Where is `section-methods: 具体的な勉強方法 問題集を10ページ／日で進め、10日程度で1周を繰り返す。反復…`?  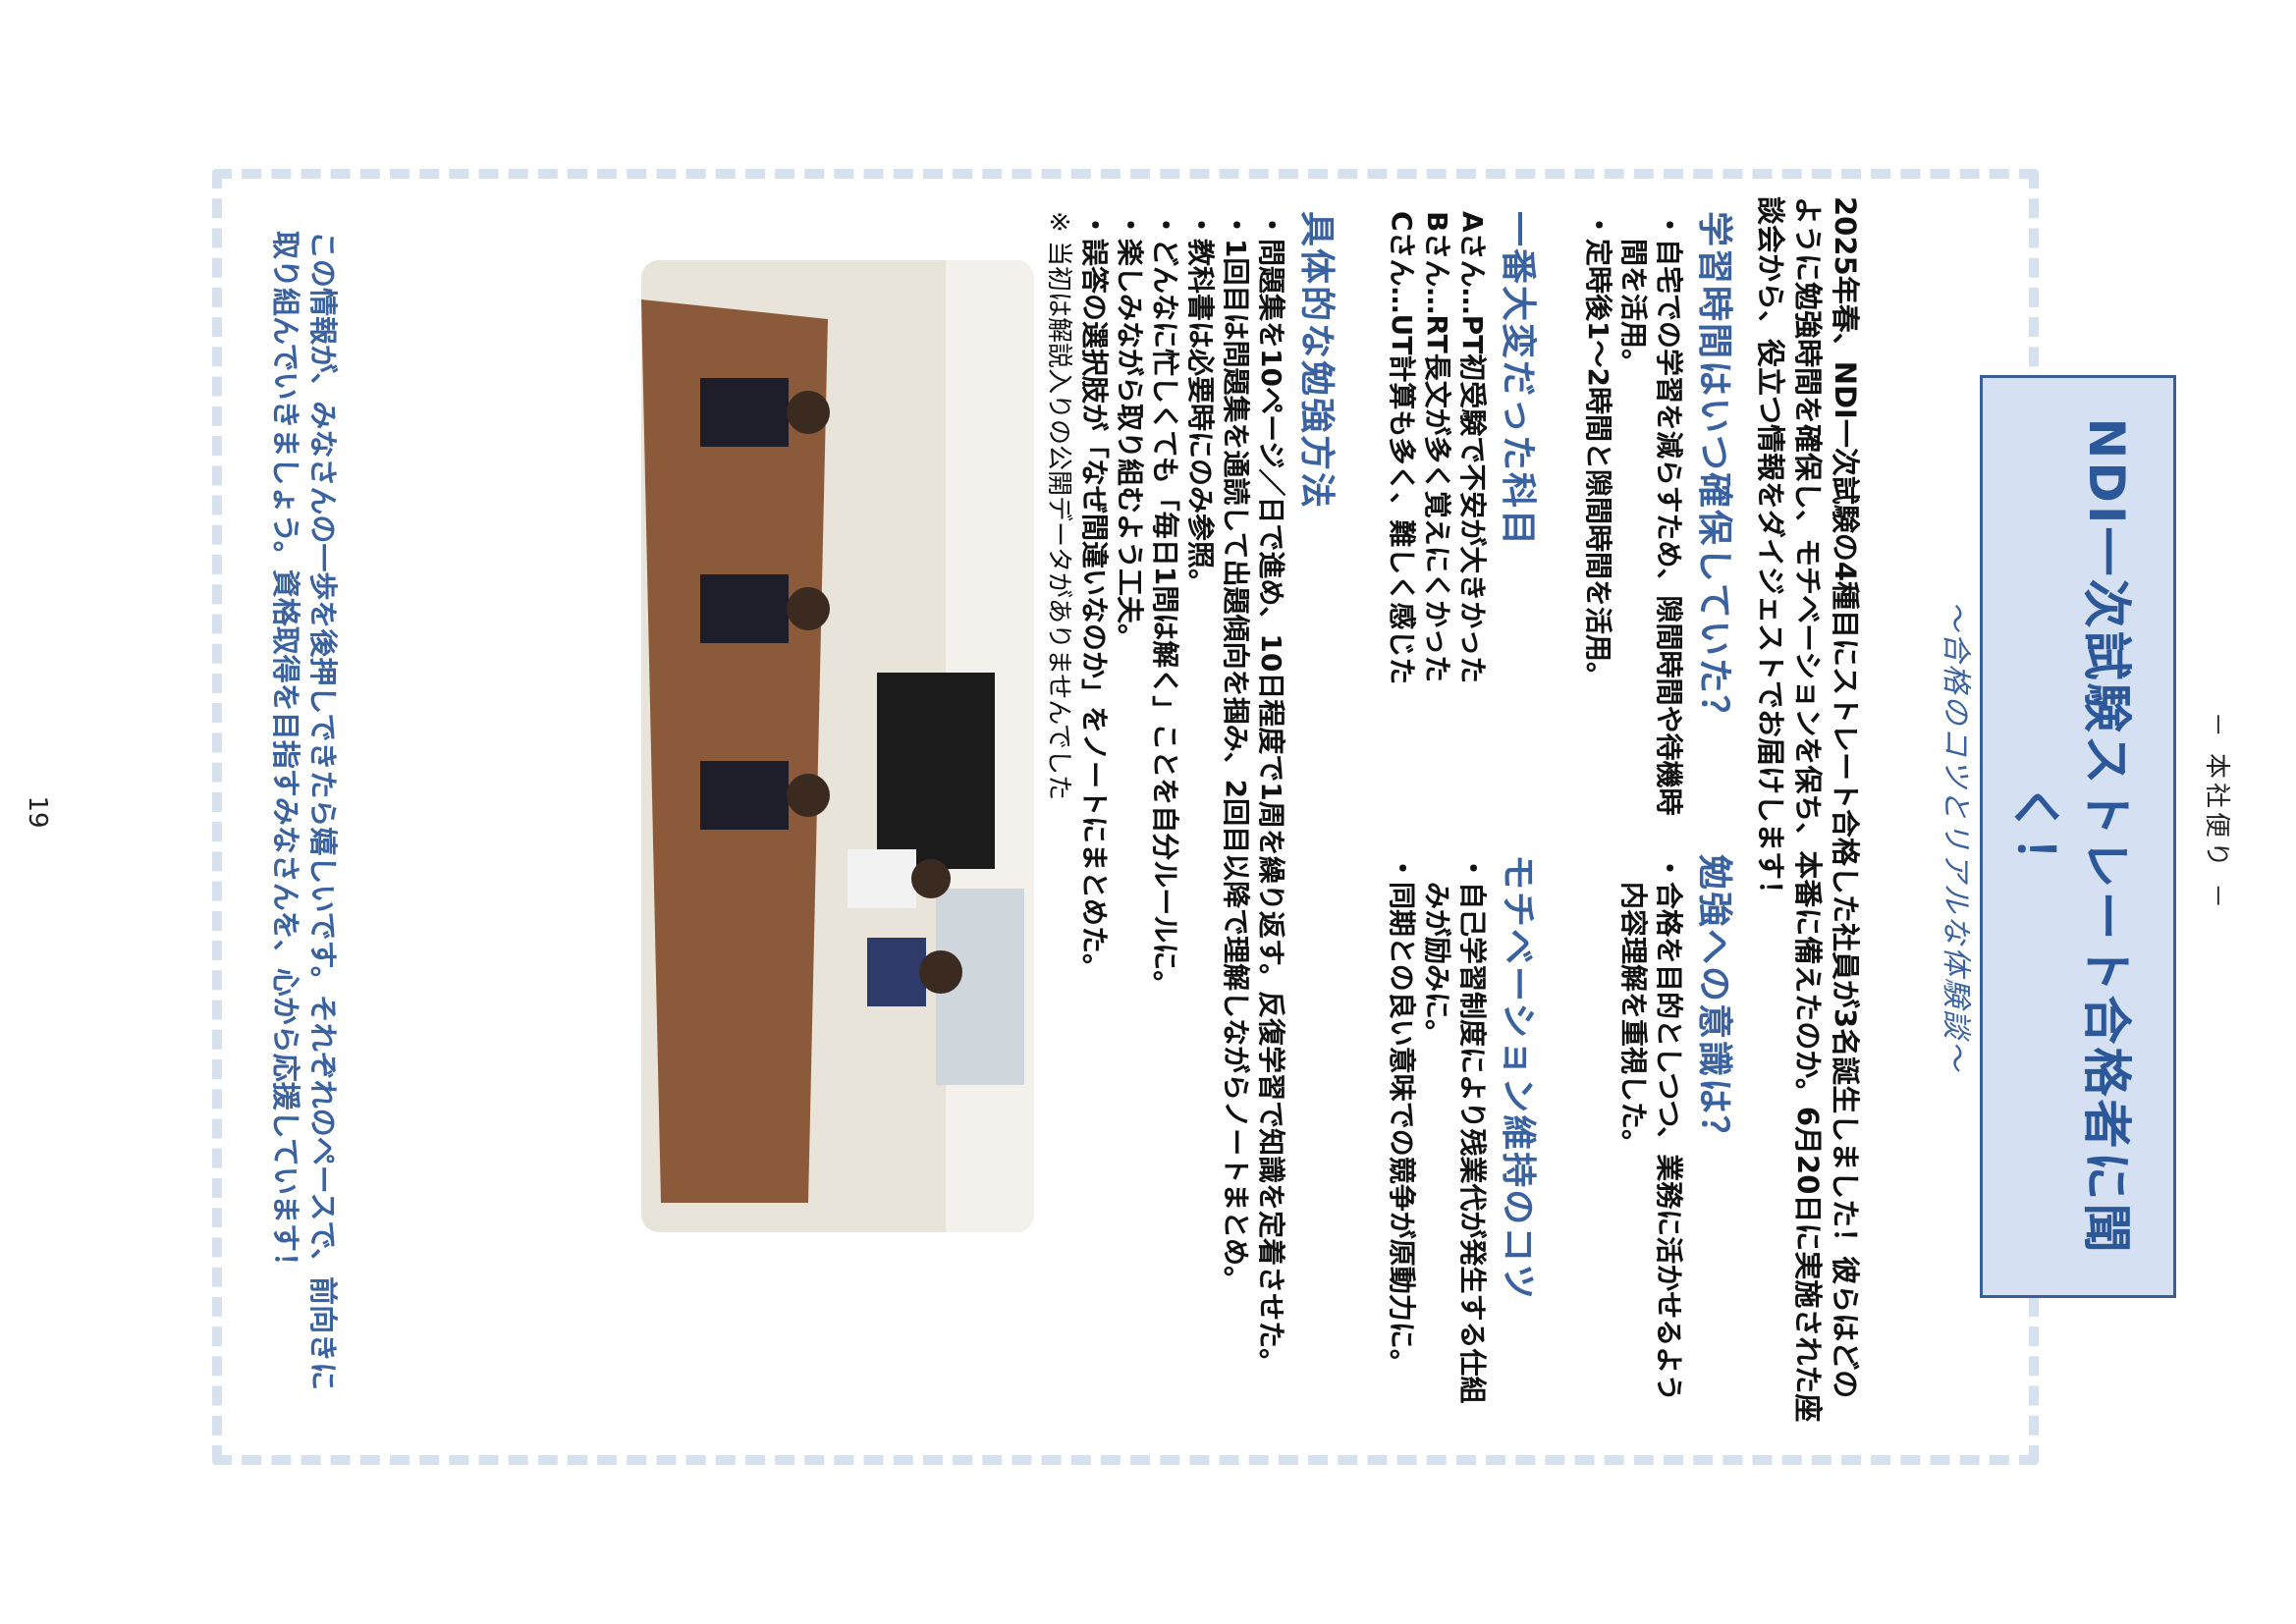 section-methods: 具体的な勉強方法 問題集を10ページ／日で進め、10日程度で1周を繰り返す。反復… is located at coordinates (1189, 815).